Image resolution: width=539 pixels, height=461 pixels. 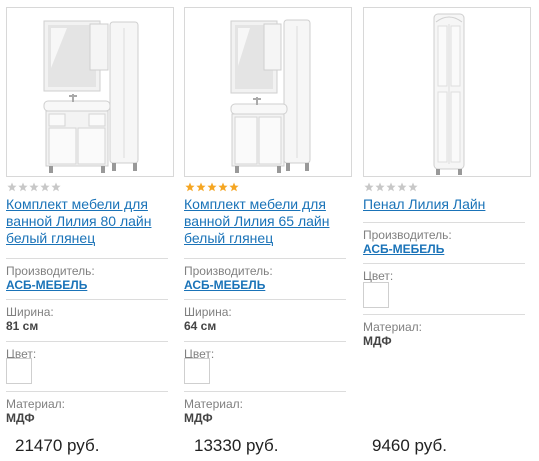 I want to click on color-label: Цвет:, so click(x=378, y=276).